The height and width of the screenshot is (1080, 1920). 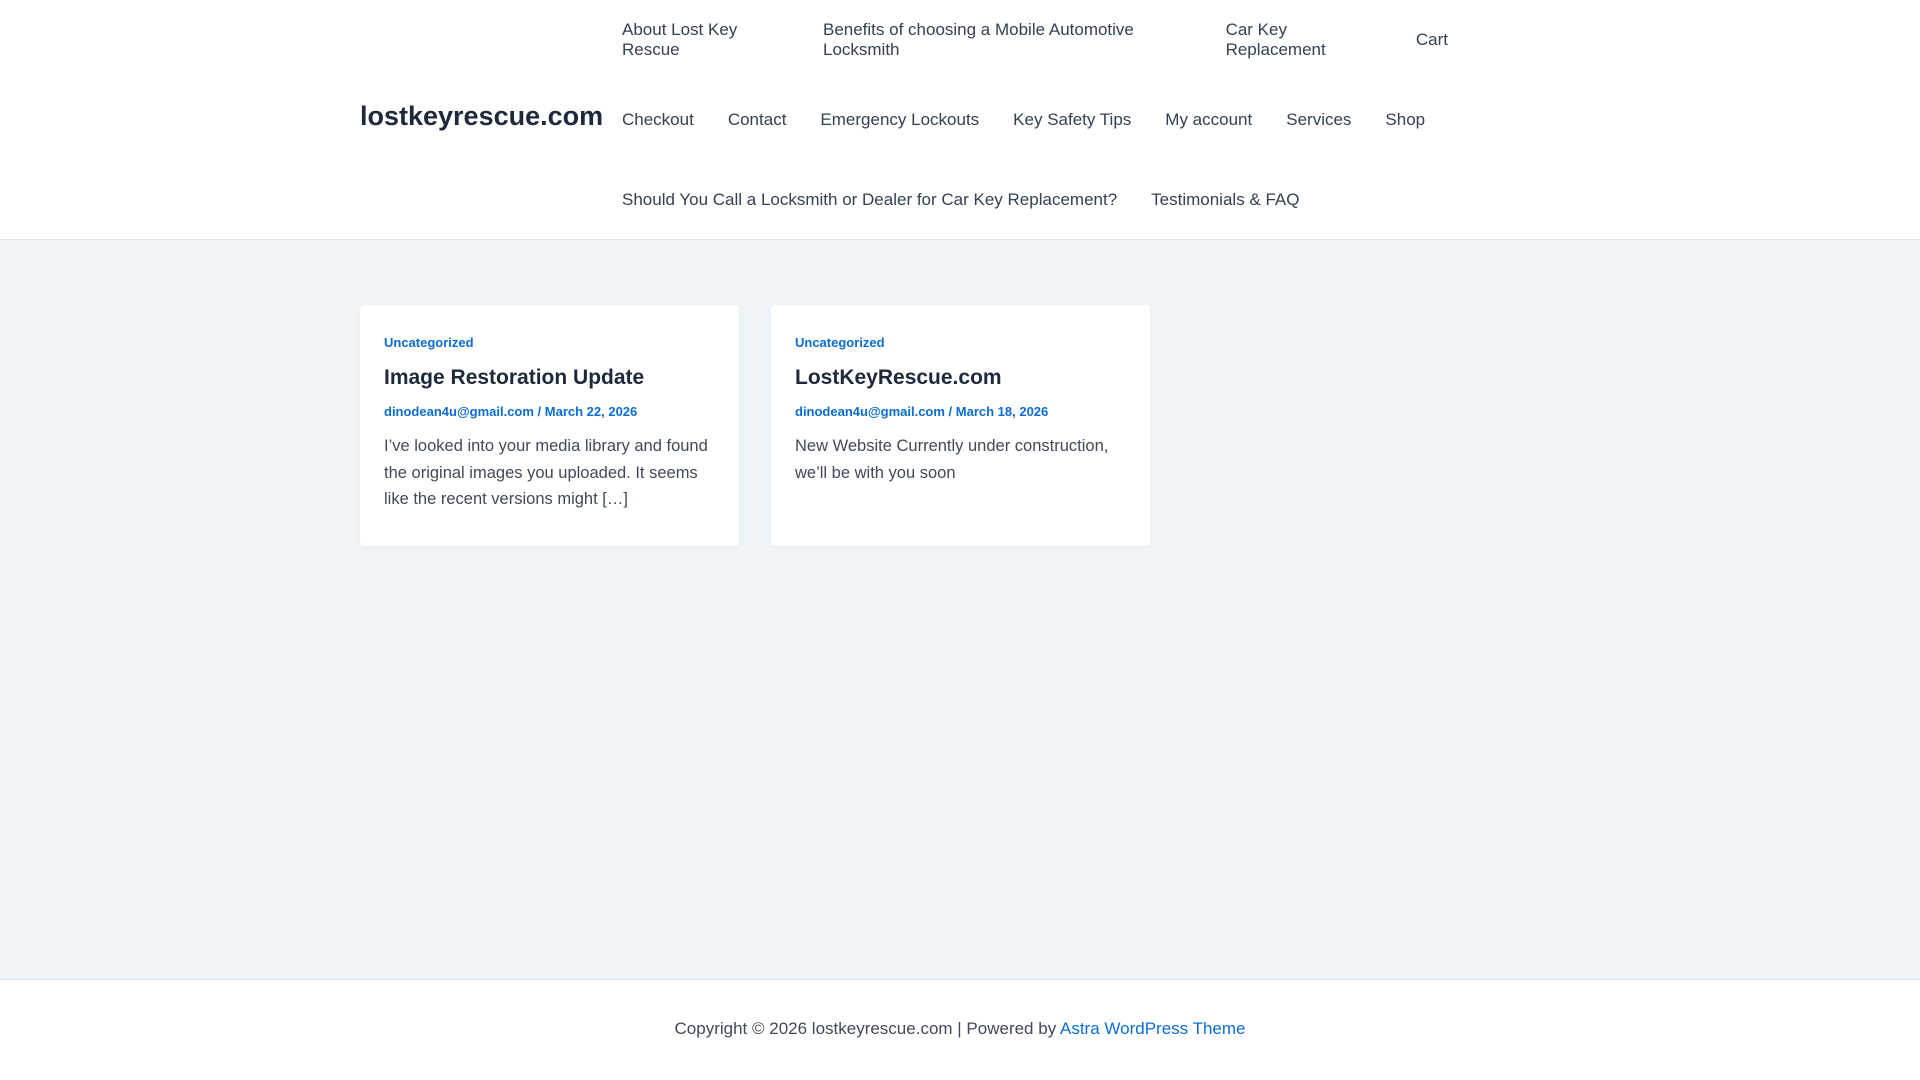 What do you see at coordinates (549, 378) in the screenshot?
I see `post-title: Image Restoration Update` at bounding box center [549, 378].